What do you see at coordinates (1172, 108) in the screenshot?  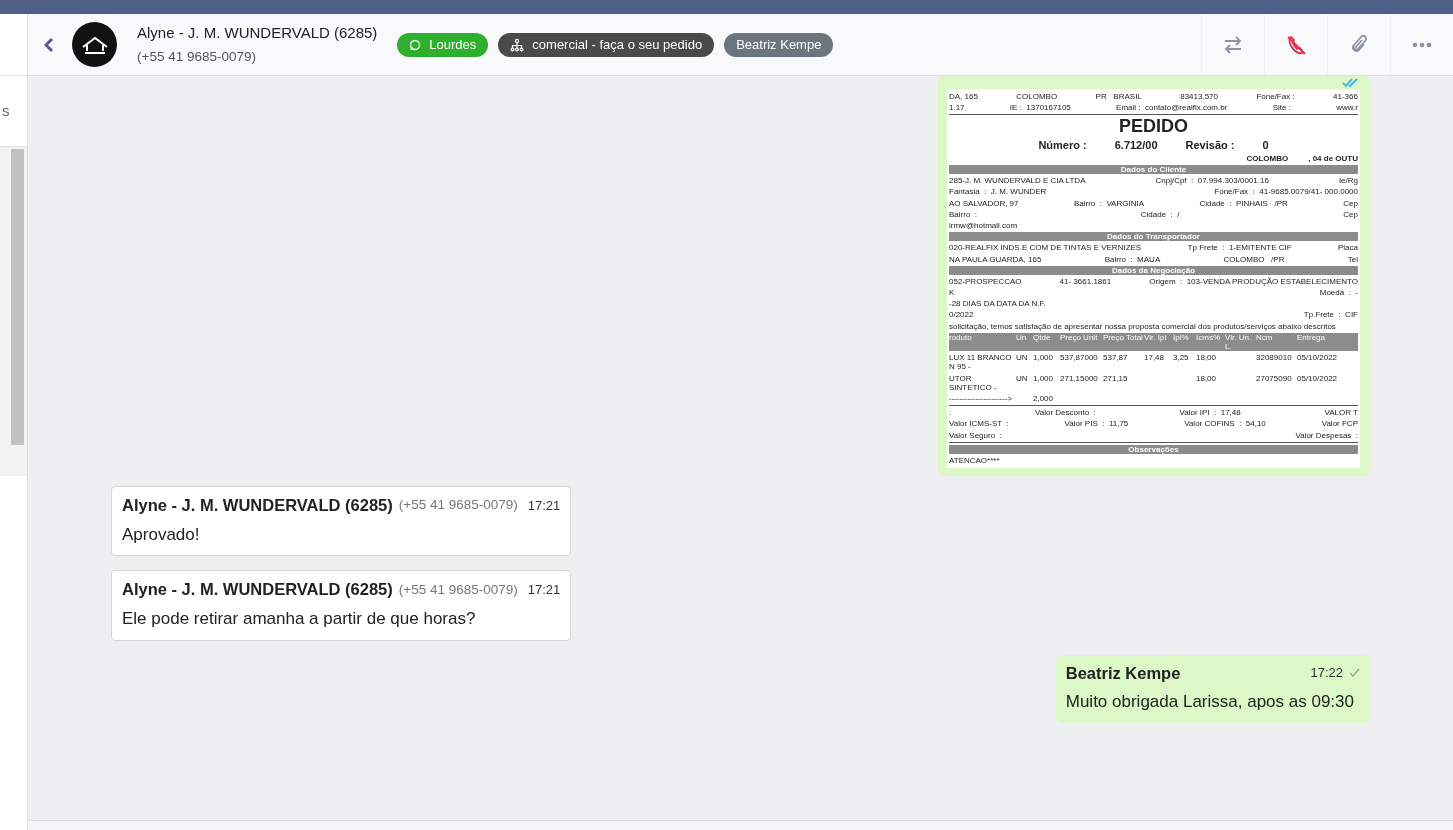 I see `document-text: Email : contato@realfix.com.br` at bounding box center [1172, 108].